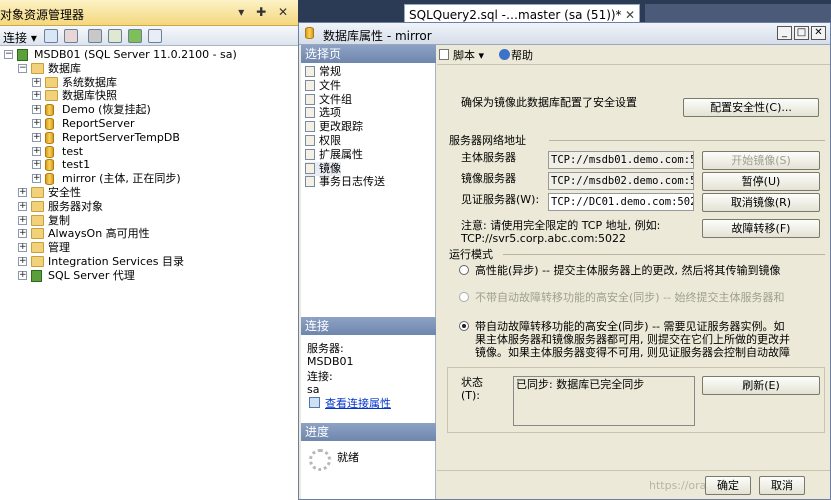  I want to click on folder-icon, so click(37, 206).